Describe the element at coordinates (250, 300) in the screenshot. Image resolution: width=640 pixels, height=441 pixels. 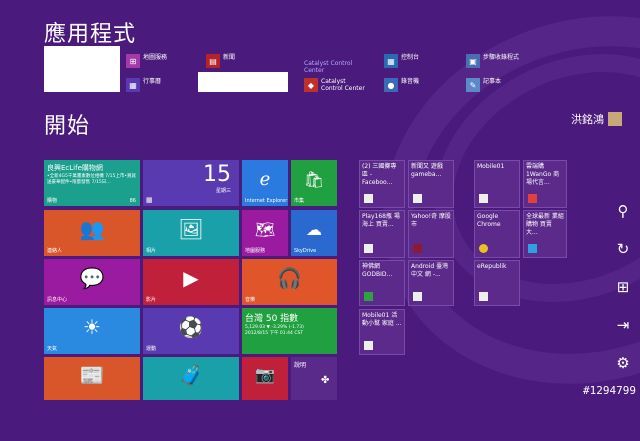
I see `tile-label: 音樂` at that location.